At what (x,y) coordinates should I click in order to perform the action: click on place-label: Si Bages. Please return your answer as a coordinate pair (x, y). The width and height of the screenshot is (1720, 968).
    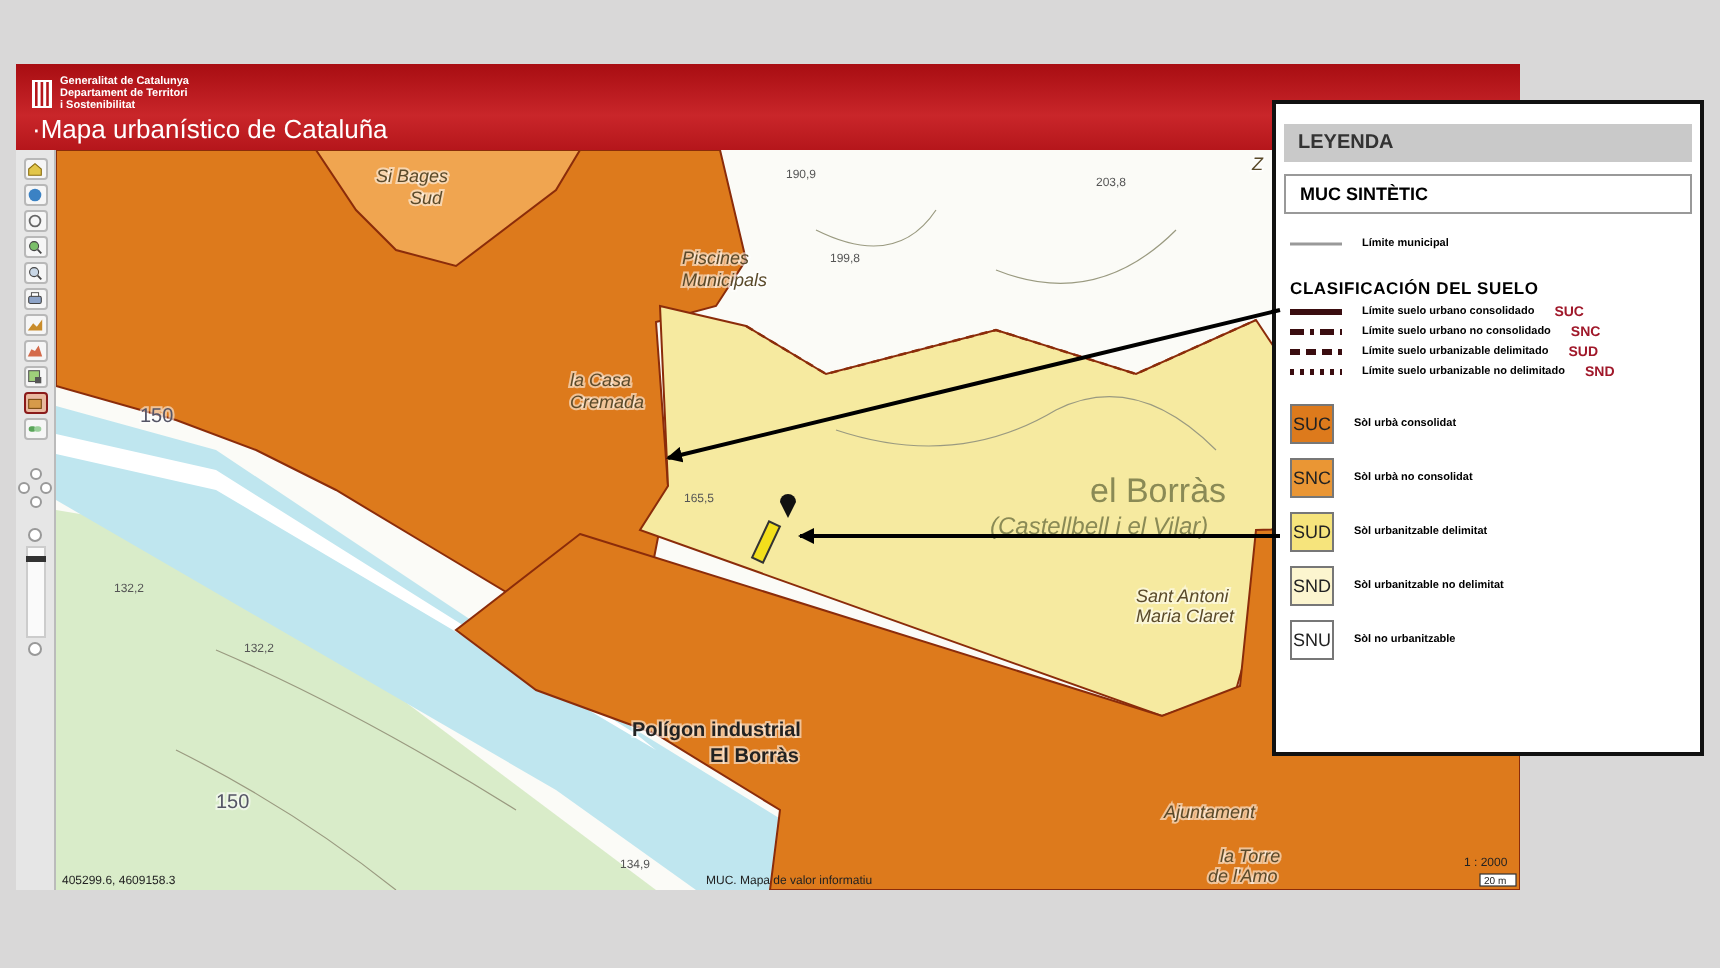
    Looking at the image, I should click on (412, 176).